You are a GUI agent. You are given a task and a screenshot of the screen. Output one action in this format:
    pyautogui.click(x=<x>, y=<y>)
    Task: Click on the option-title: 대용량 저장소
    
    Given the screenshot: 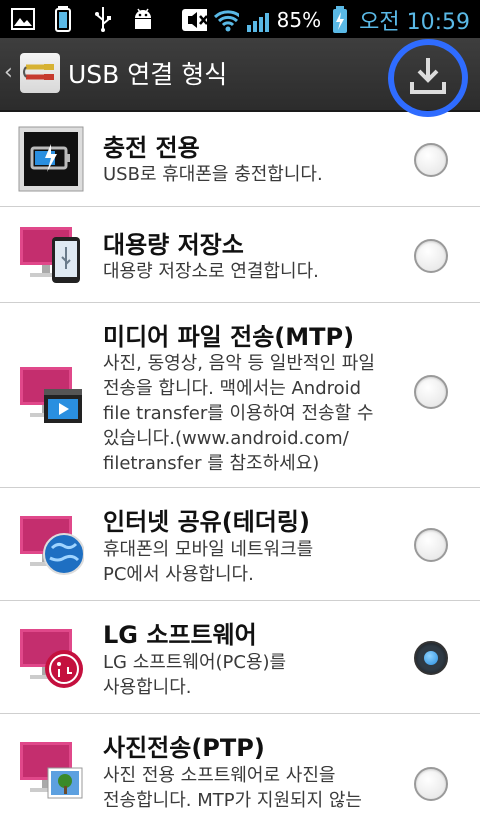 What is the action you would take?
    pyautogui.click(x=173, y=245)
    